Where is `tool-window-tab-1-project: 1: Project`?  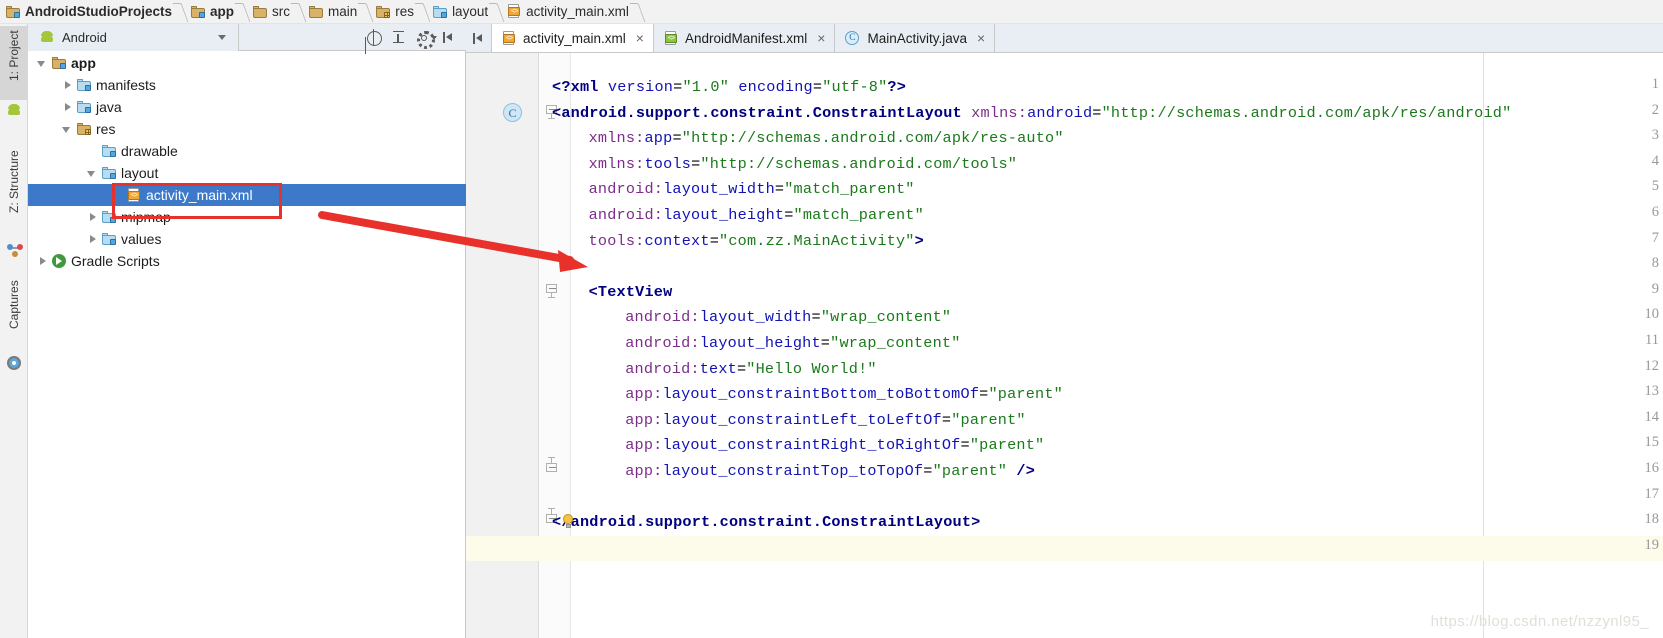 tool-window-tab-1-project: 1: Project is located at coordinates (14, 63).